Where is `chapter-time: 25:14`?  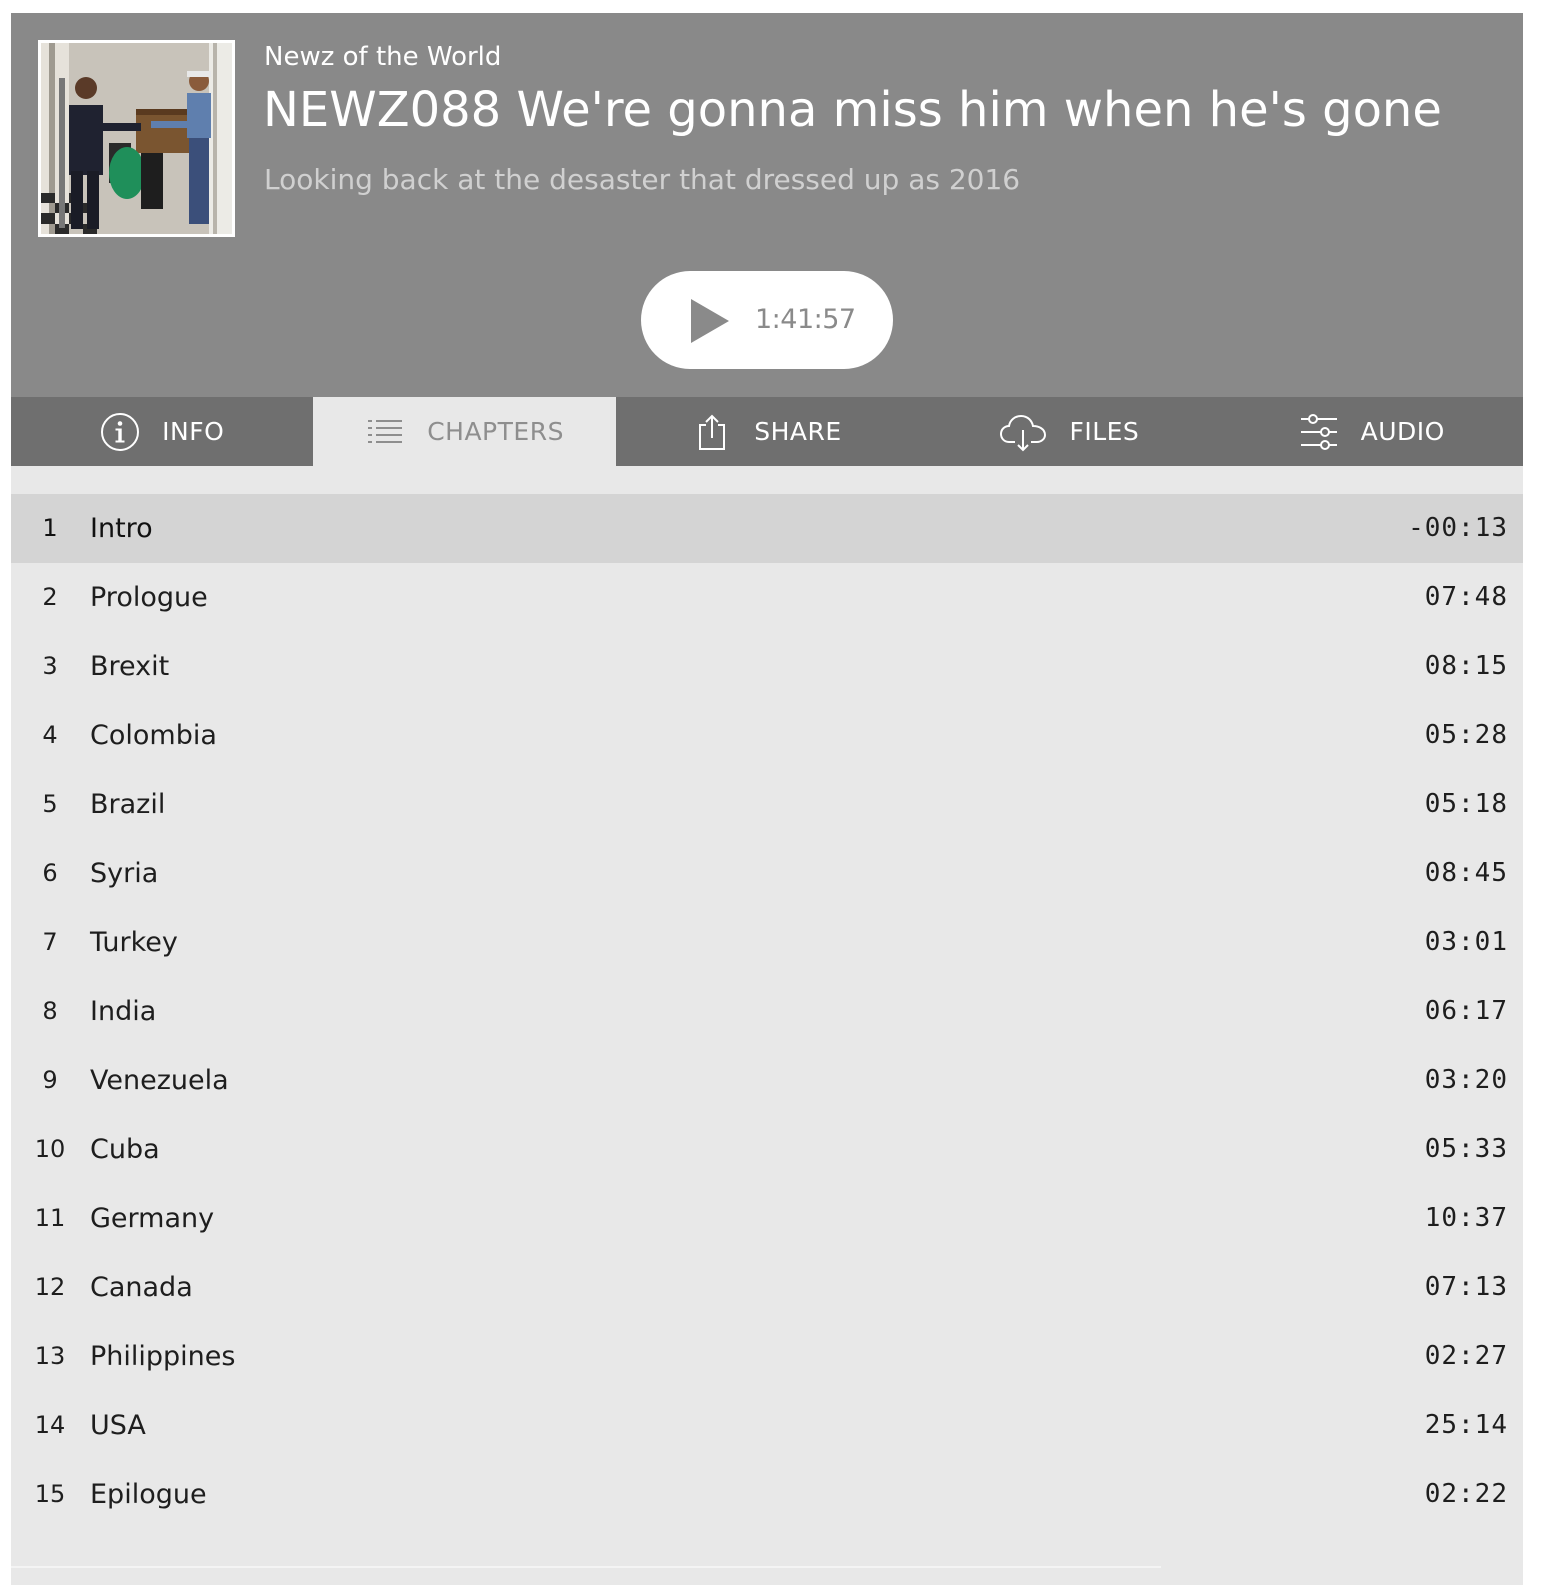 chapter-time: 25:14 is located at coordinates (1466, 1425).